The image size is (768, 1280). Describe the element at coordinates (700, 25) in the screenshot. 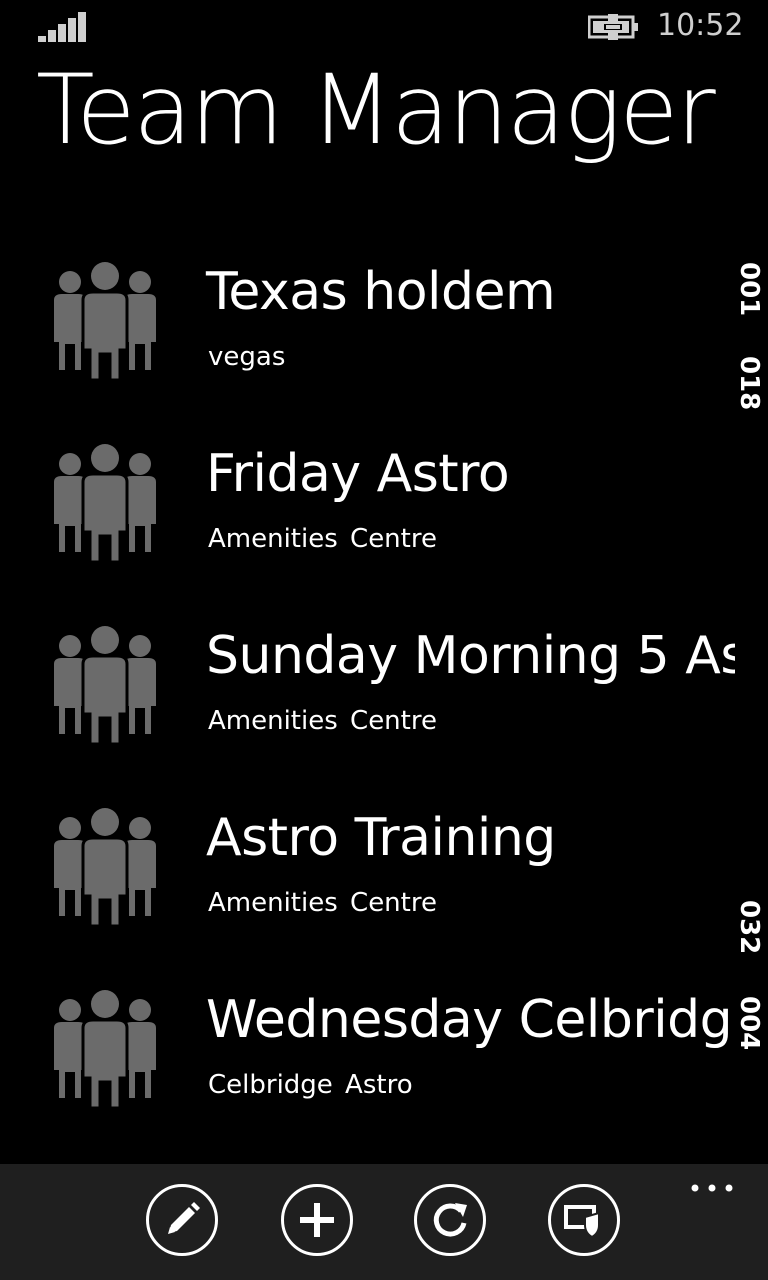

I see `clock: 10:52` at that location.